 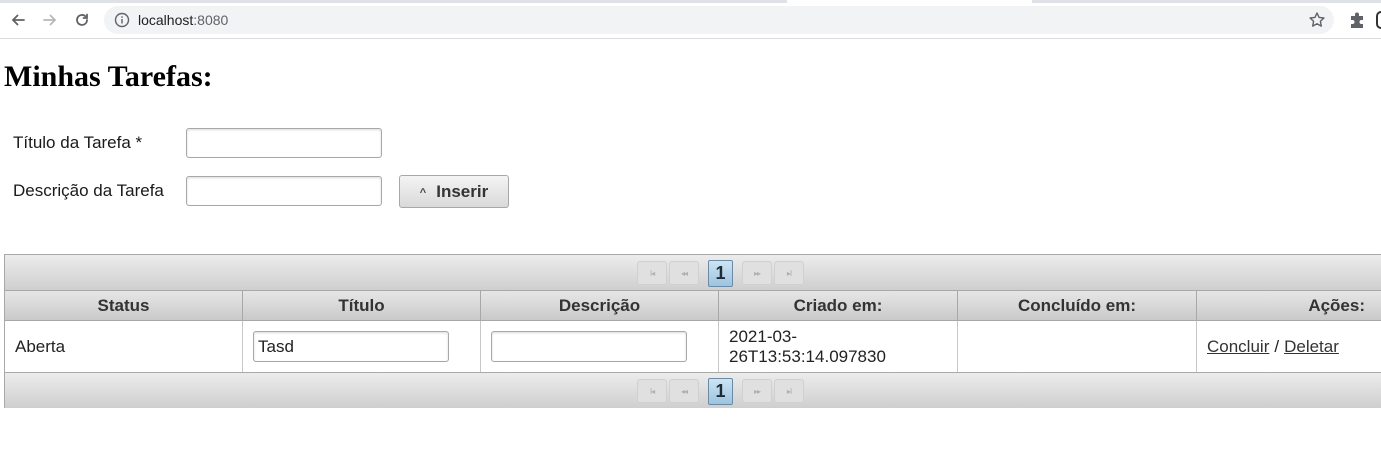 What do you see at coordinates (122, 20) in the screenshot?
I see `info-icon` at bounding box center [122, 20].